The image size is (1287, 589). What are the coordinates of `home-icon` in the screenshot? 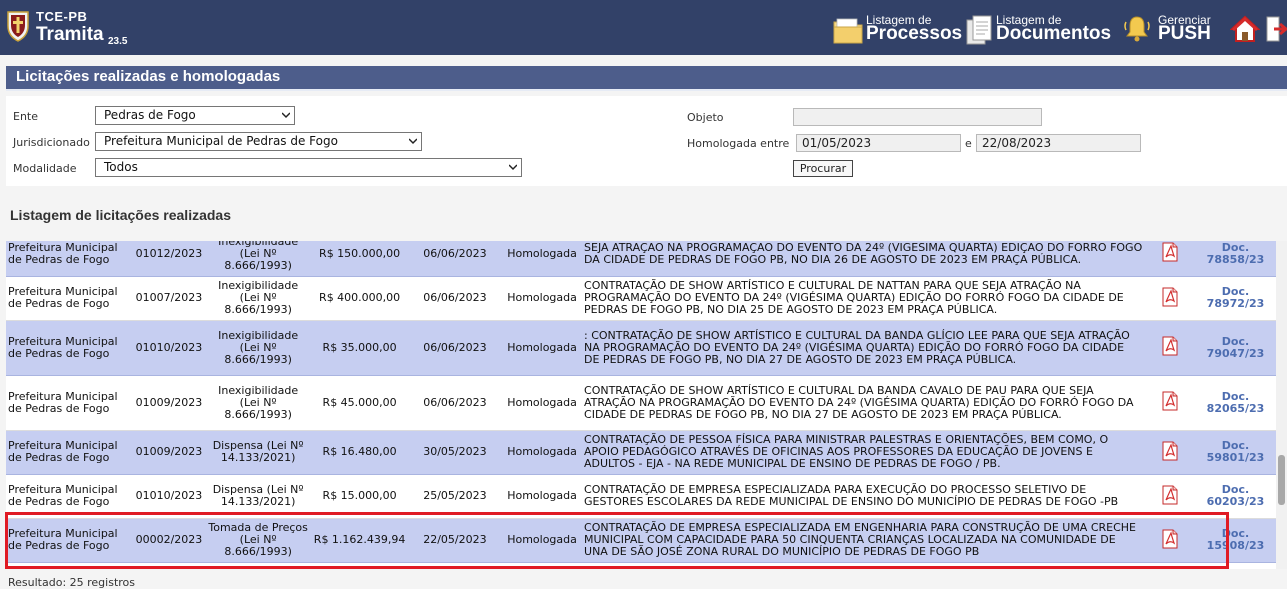 It's located at (1245, 29).